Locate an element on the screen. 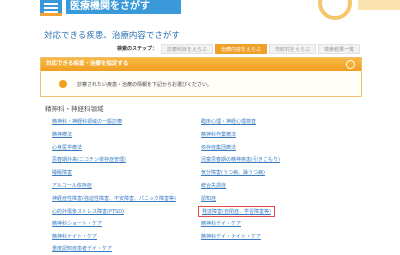 The height and width of the screenshot is (255, 400). instruction-text: 診察されたい疾患・治療の情報を下記からお選びください。 is located at coordinates (145, 84).